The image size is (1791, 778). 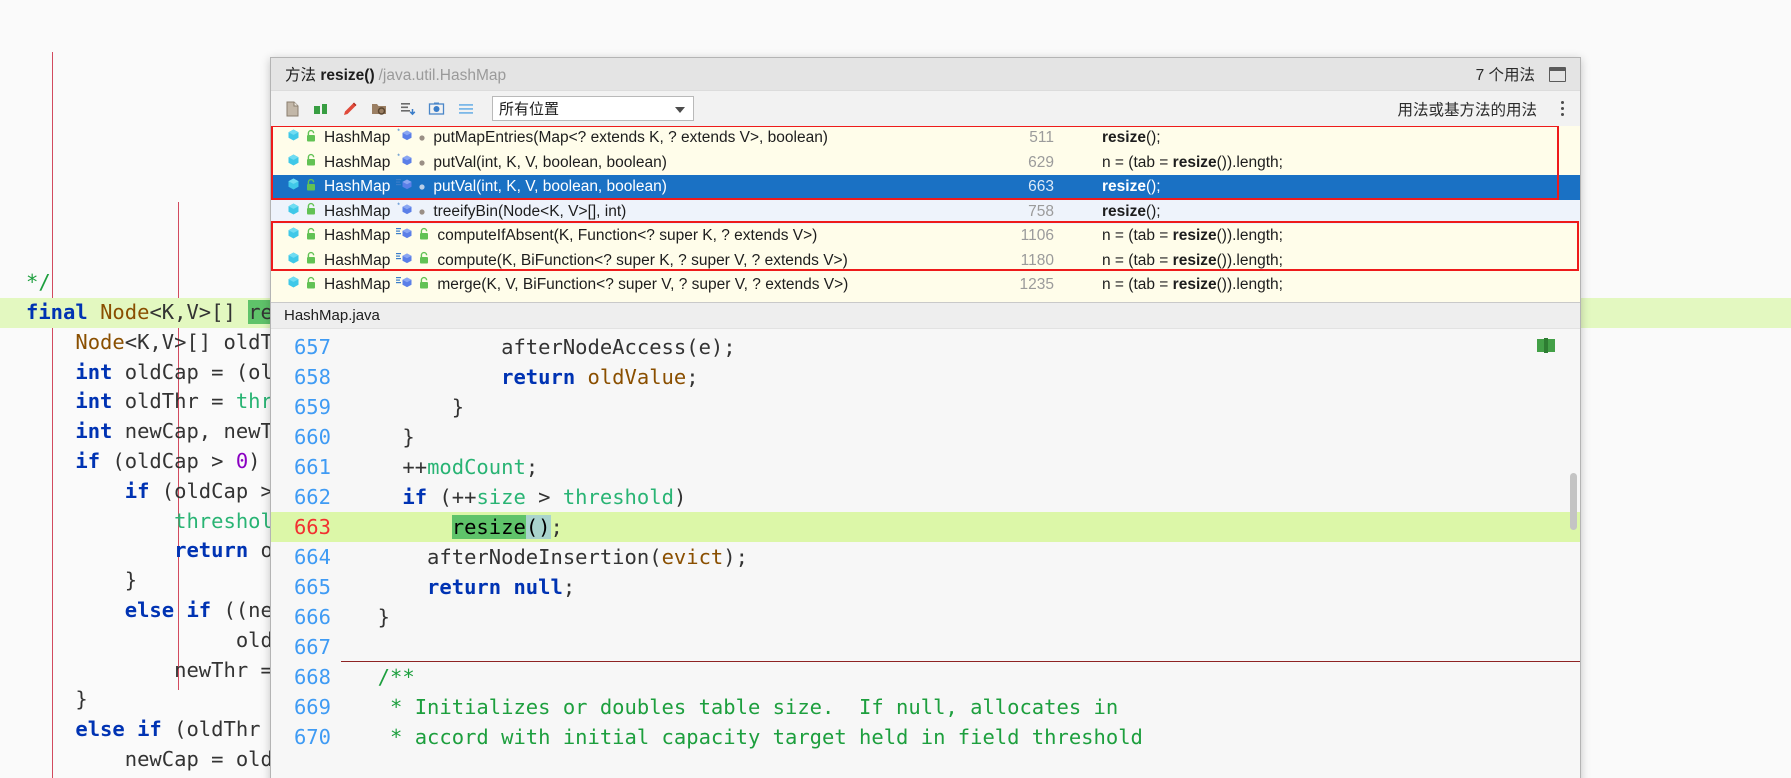 What do you see at coordinates (437, 109) in the screenshot?
I see `preview-icon` at bounding box center [437, 109].